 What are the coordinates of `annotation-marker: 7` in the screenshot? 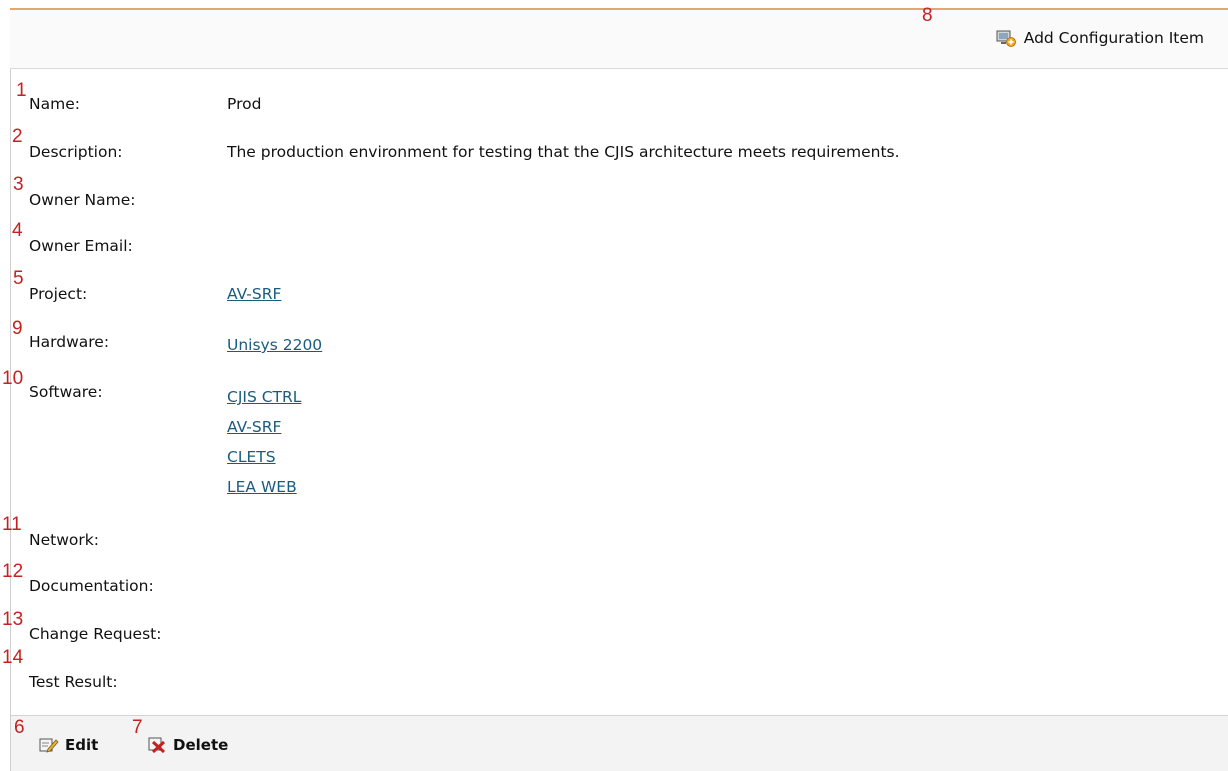 It's located at (137, 727).